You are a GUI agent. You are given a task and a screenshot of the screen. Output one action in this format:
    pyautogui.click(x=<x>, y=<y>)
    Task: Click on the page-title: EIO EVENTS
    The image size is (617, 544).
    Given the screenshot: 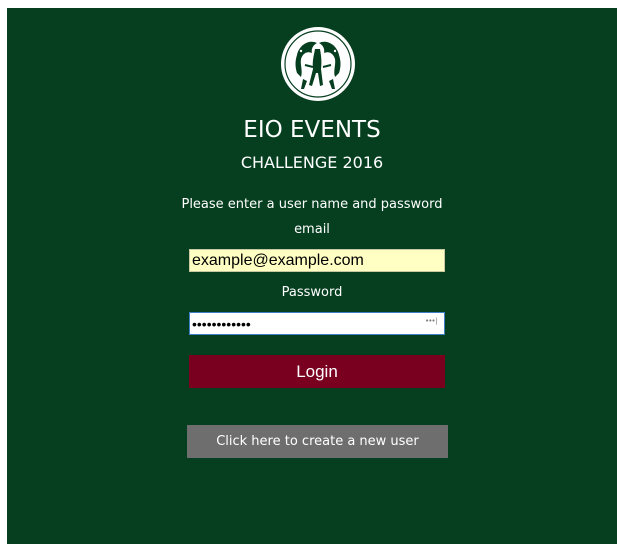 What is the action you would take?
    pyautogui.click(x=312, y=130)
    